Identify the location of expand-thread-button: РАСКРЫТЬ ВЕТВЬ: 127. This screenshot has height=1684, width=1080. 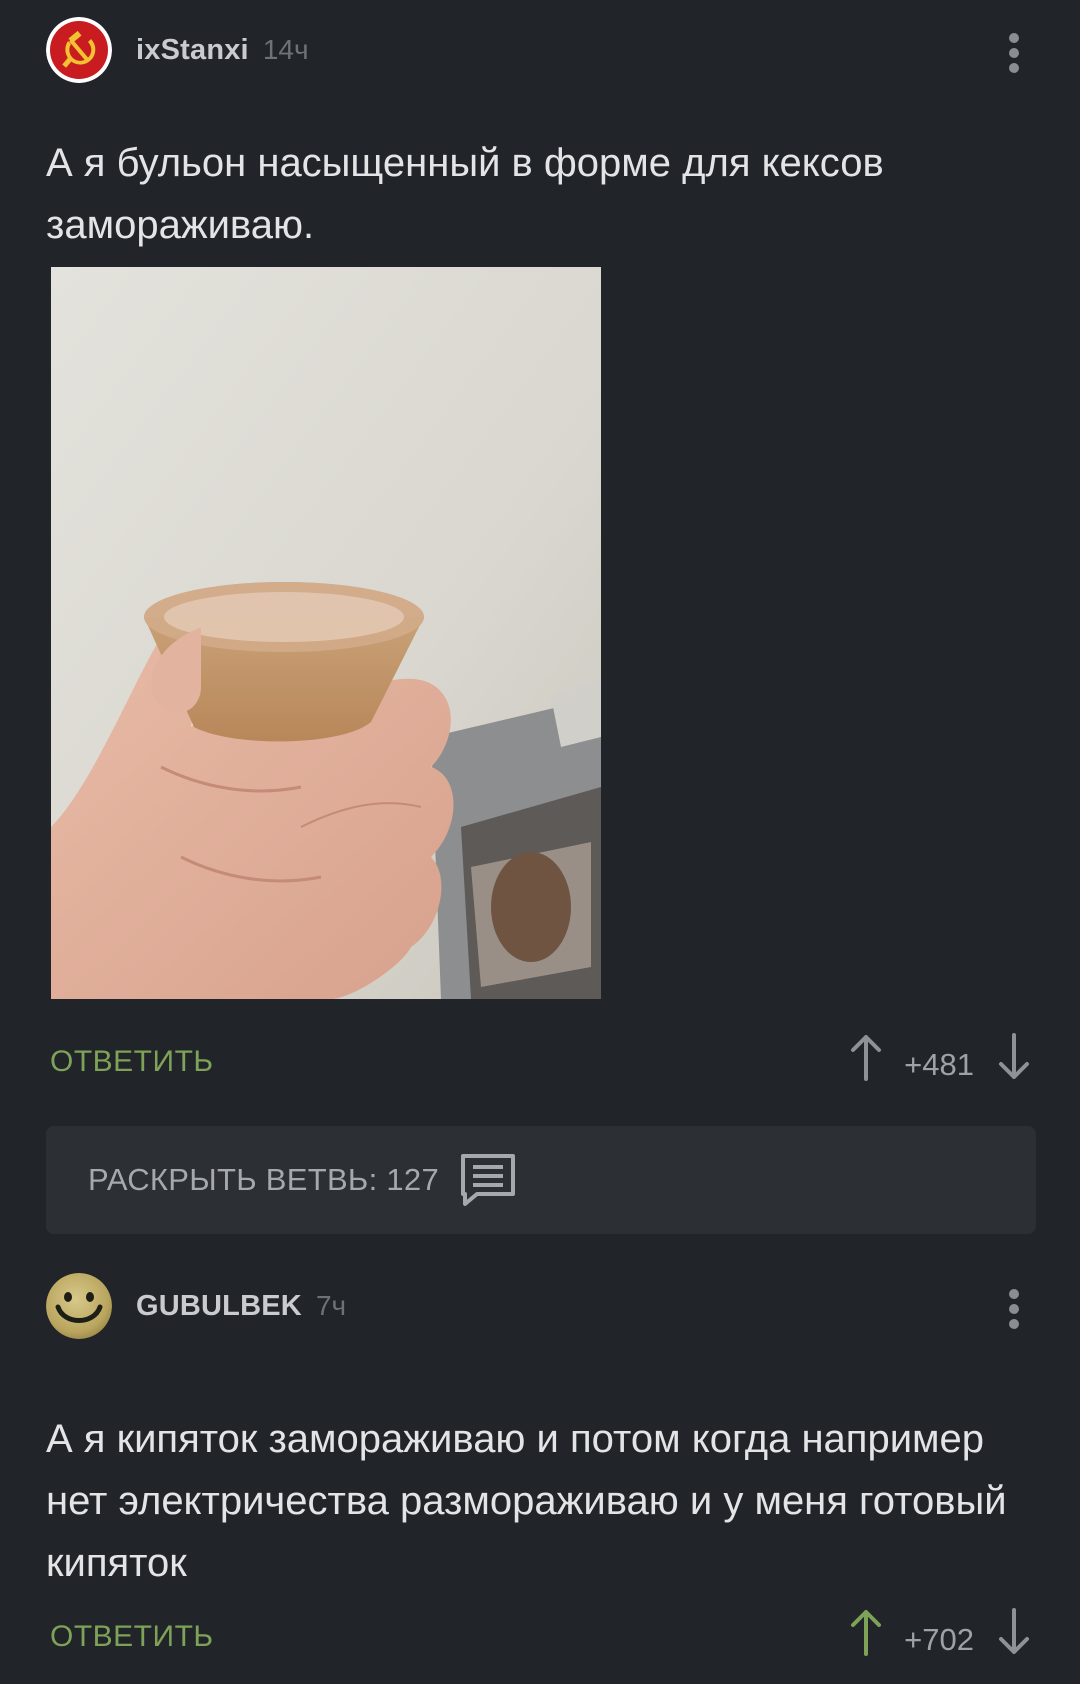
(541, 1180).